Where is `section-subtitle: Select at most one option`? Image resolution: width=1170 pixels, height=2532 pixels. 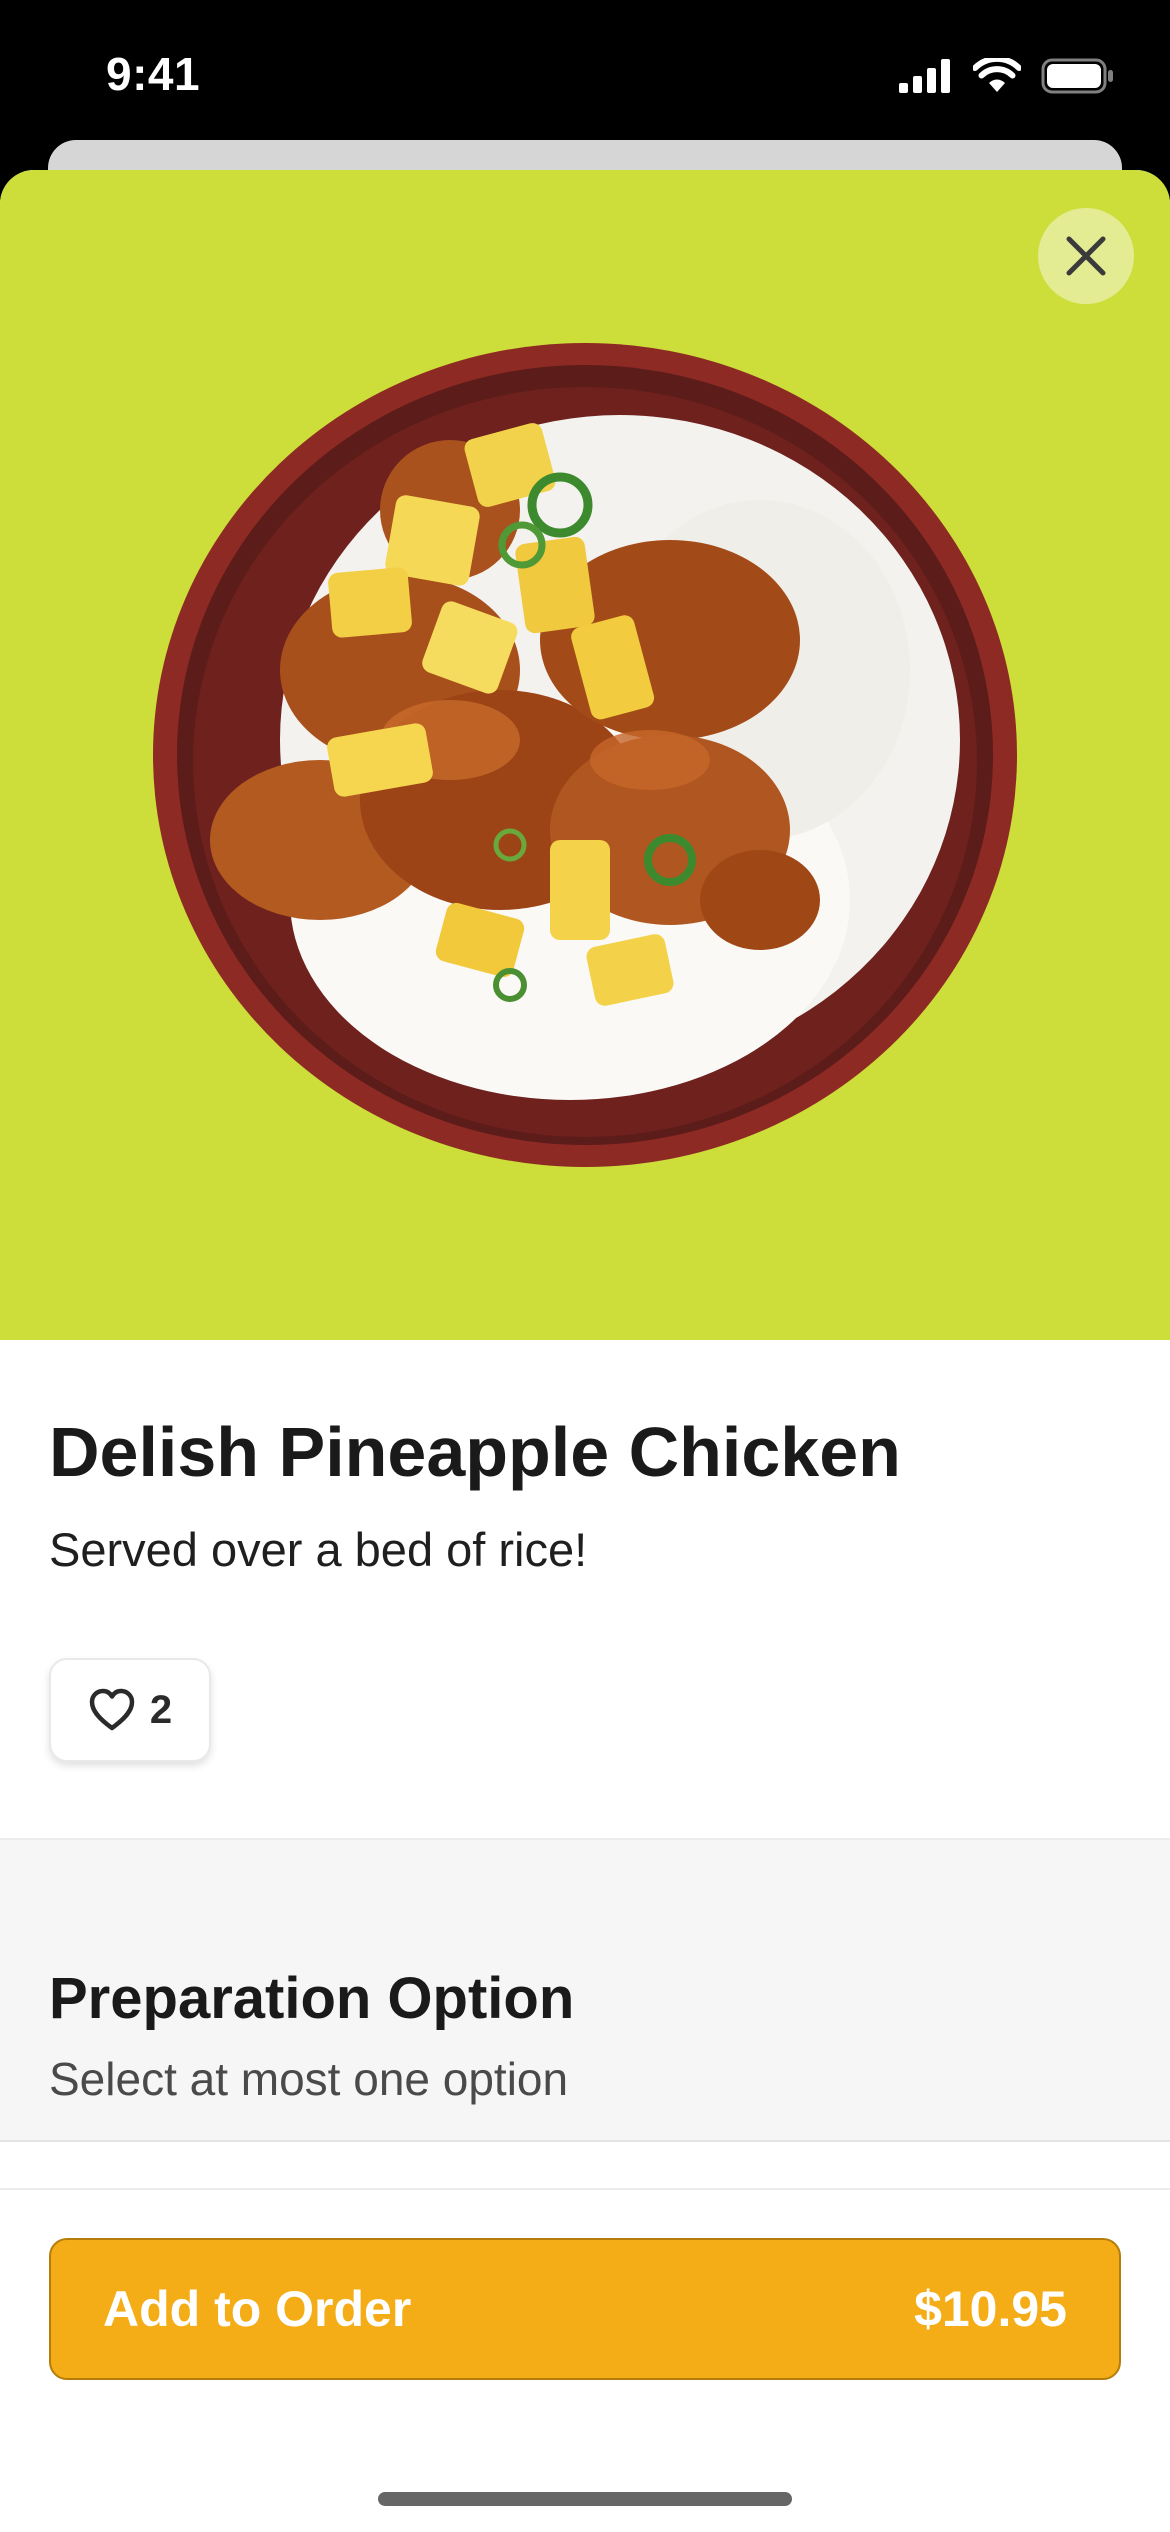
section-subtitle: Select at most one option is located at coordinates (309, 2079).